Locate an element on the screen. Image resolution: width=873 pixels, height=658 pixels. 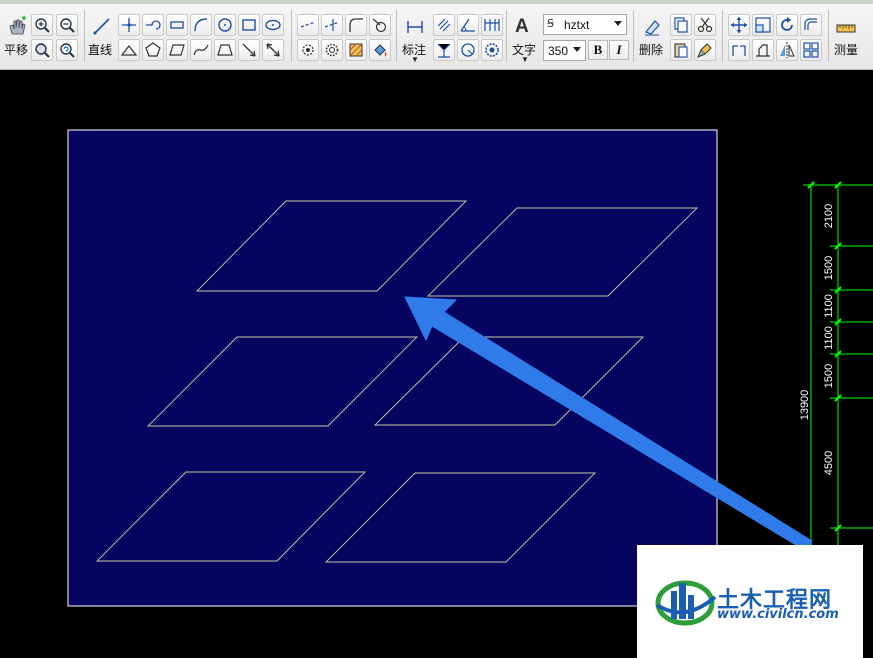
civilcn-logo-icon is located at coordinates (686, 603).